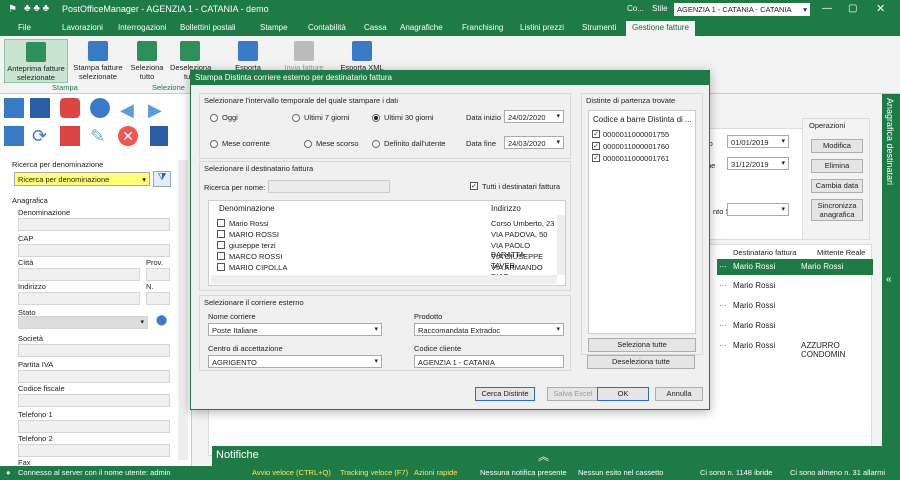 The width and height of the screenshot is (900, 480). Describe the element at coordinates (97, 136) in the screenshot. I see `edit-icon: ✎` at that location.